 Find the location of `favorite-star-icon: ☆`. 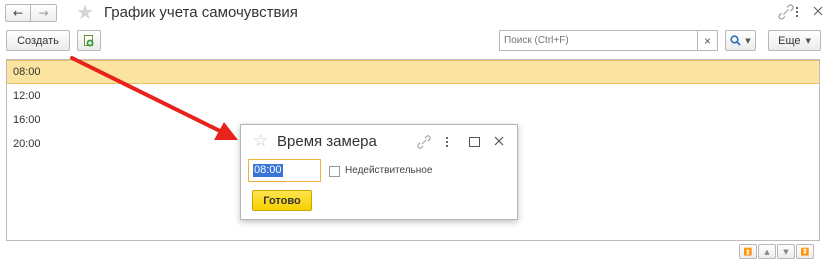

favorite-star-icon: ☆ is located at coordinates (260, 141).